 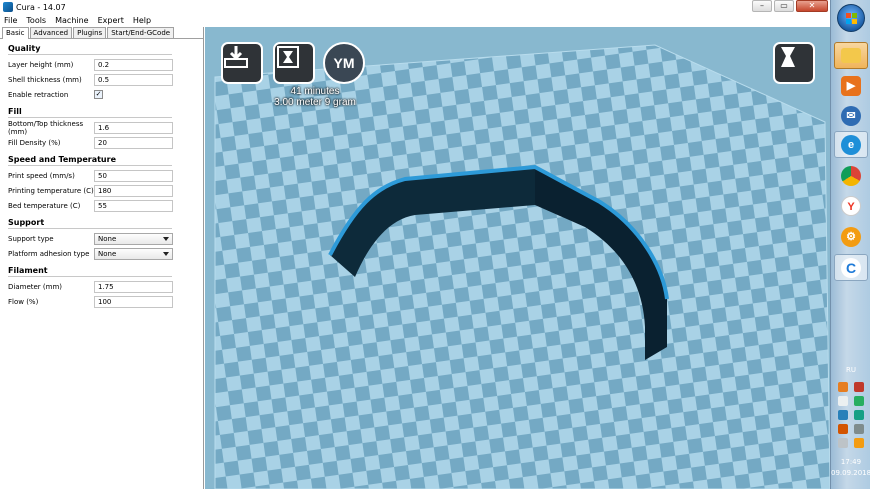 What do you see at coordinates (38, 94) in the screenshot?
I see `enable-retraction-label: Enable retraction` at bounding box center [38, 94].